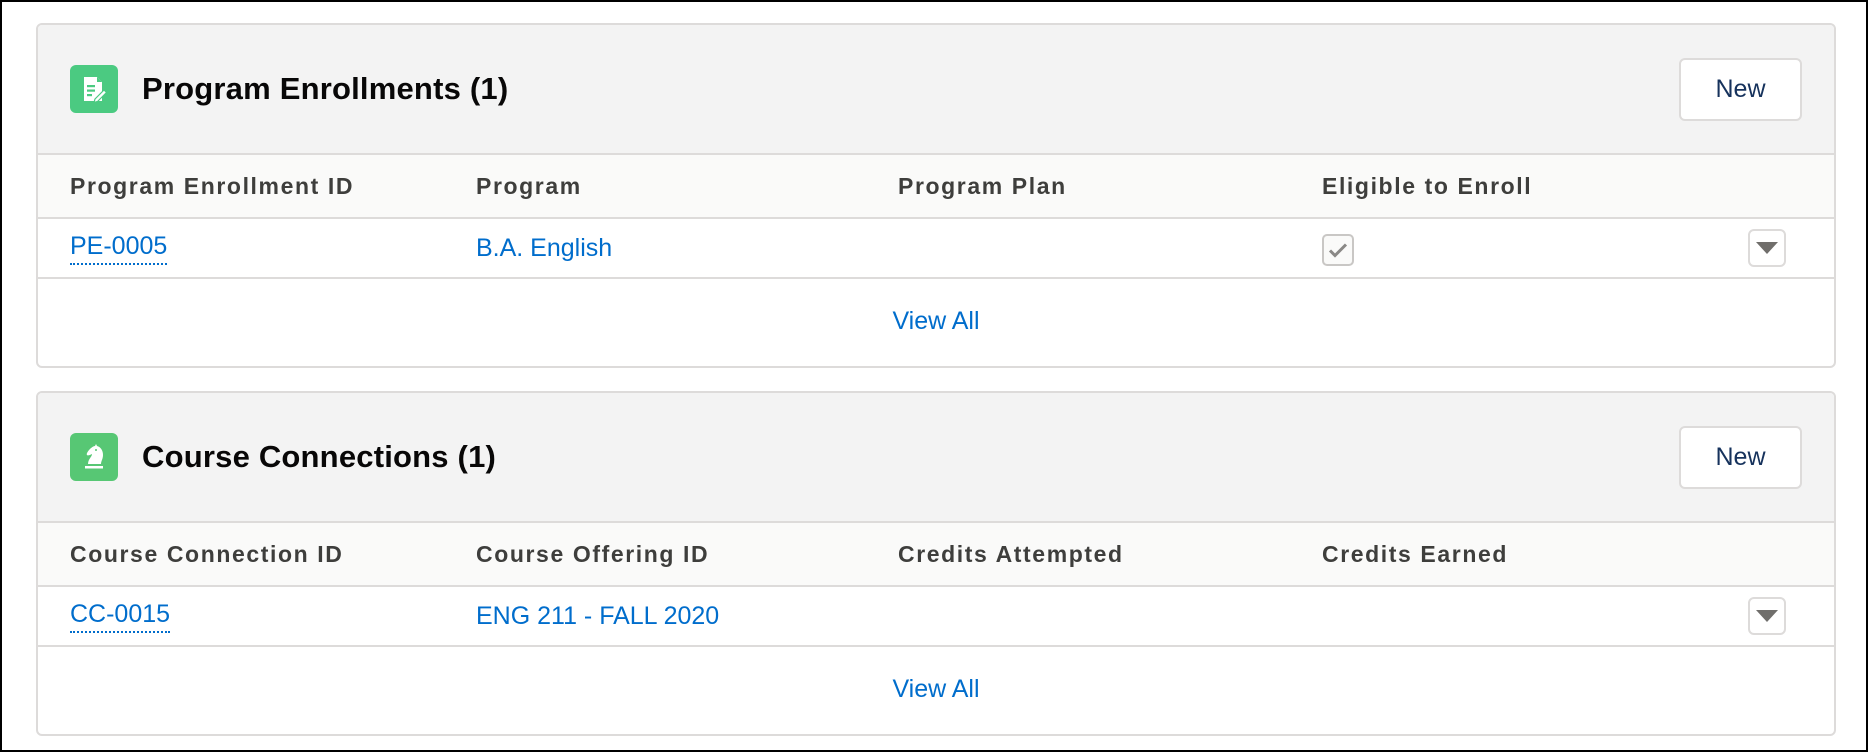 The height and width of the screenshot is (752, 1868). What do you see at coordinates (94, 89) in the screenshot?
I see `program-enrollment-icon` at bounding box center [94, 89].